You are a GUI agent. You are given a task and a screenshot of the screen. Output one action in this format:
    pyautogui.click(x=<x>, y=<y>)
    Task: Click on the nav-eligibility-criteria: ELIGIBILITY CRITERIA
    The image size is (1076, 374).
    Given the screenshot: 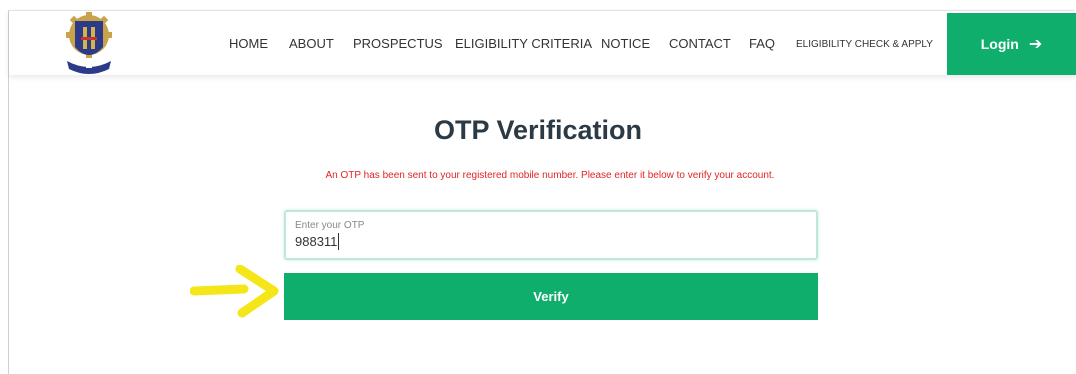 What is the action you would take?
    pyautogui.click(x=523, y=43)
    